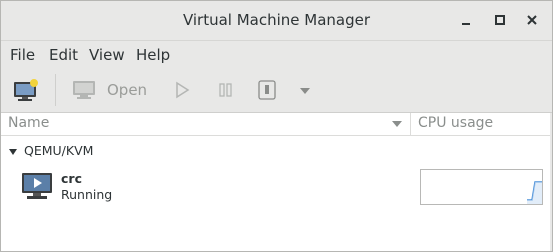 The height and width of the screenshot is (252, 553). What do you see at coordinates (466, 24) in the screenshot?
I see `minimize-icon` at bounding box center [466, 24].